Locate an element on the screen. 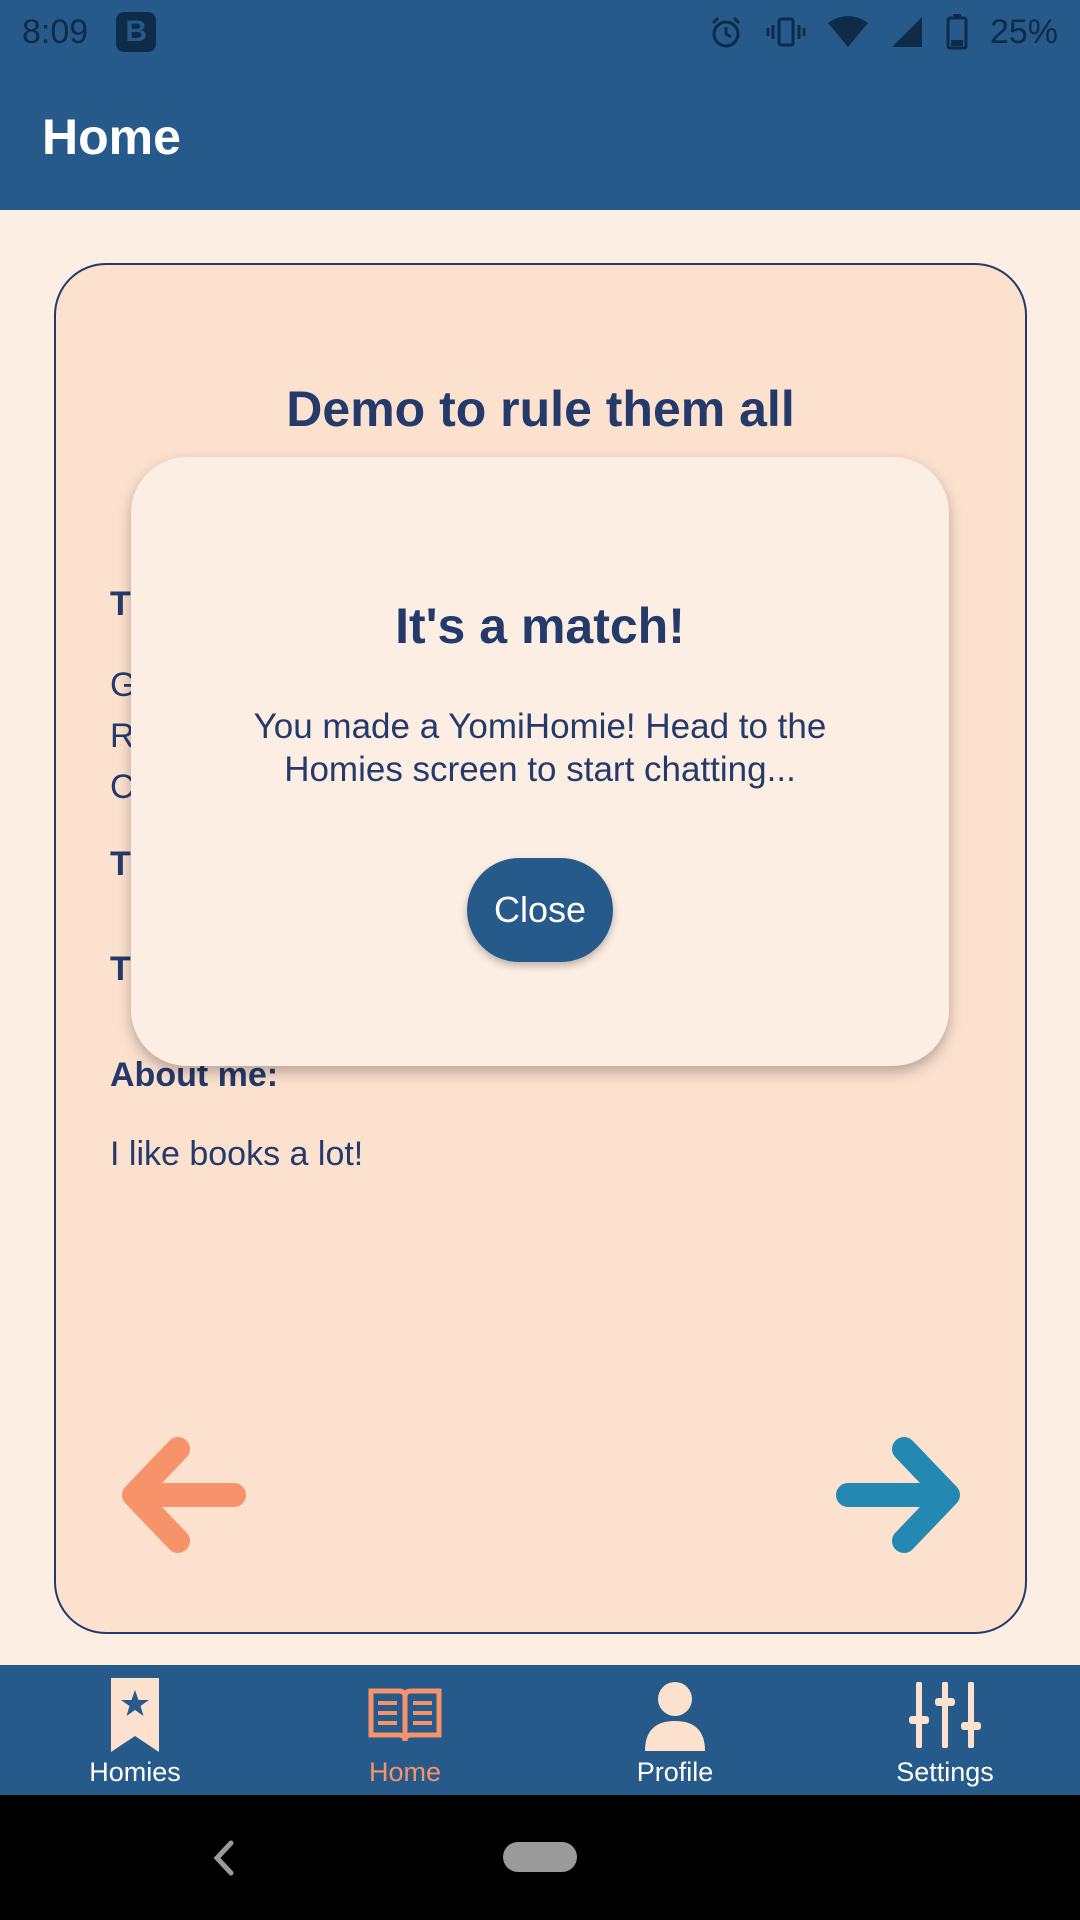 This screenshot has height=1920, width=1080. battery-icon is located at coordinates (957, 32).